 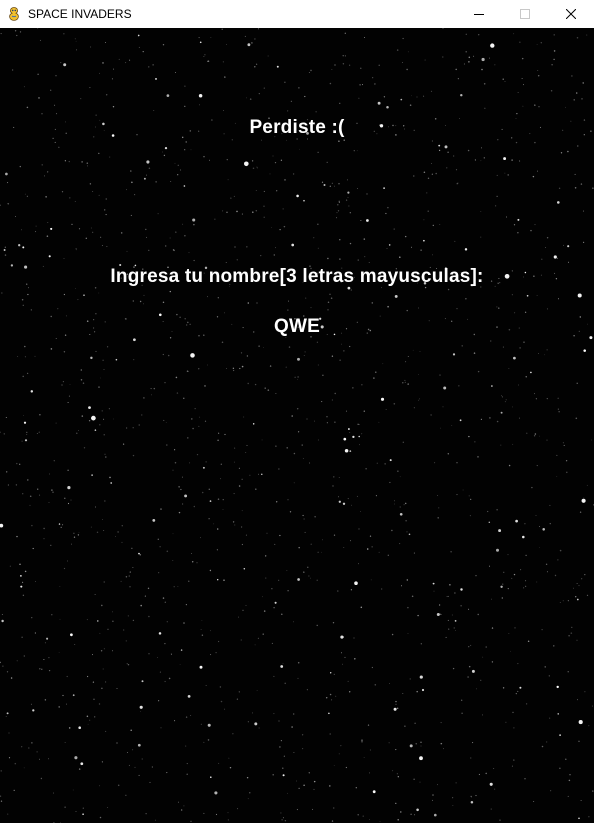 What do you see at coordinates (297, 276) in the screenshot?
I see `name-entry-prompt: Ingresa tu nombre[3 letras mayusculas]:` at bounding box center [297, 276].